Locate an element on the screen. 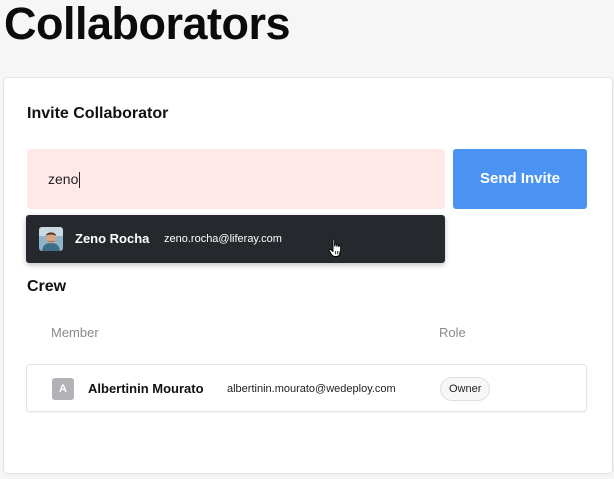  suggestion-email: zeno.rocha@liferay.com is located at coordinates (223, 239).